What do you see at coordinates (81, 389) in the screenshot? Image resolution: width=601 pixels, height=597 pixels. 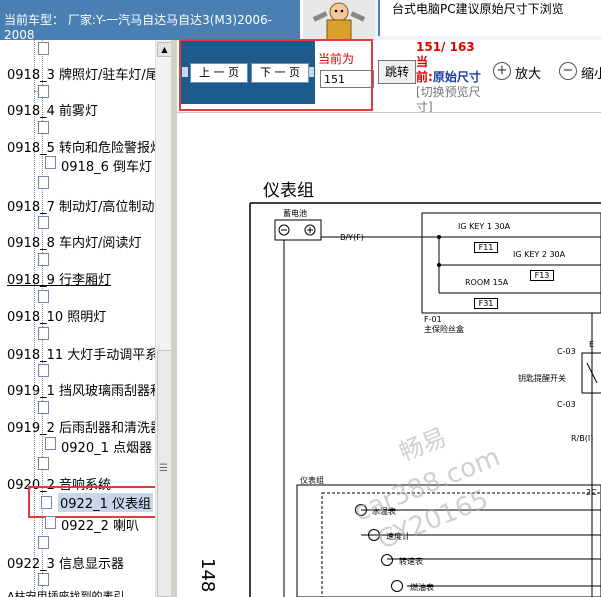 I see `sidebar-item-0919-1: 0919_1 挡风玻璃雨刮器和` at bounding box center [81, 389].